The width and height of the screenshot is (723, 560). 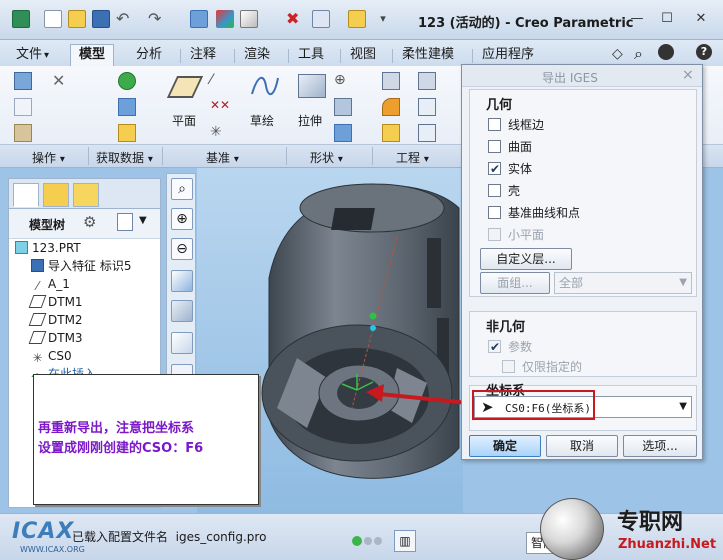 What do you see at coordinates (504, 191) in the screenshot?
I see `shells-checkbox: 壳` at bounding box center [504, 191].